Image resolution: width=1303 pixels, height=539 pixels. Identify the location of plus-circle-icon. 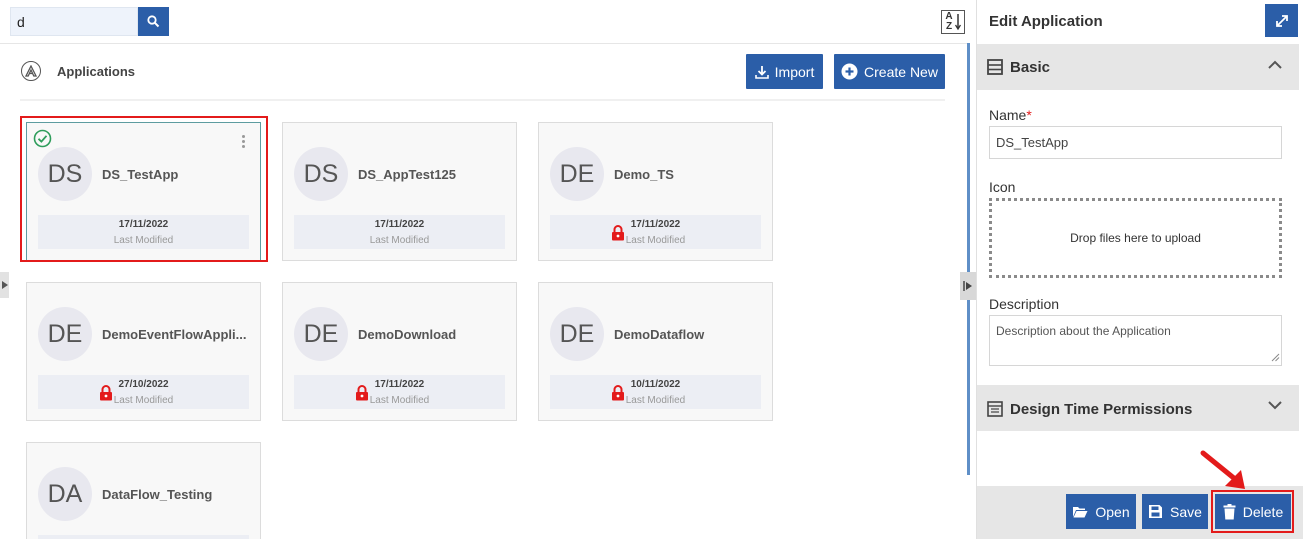
(849, 71).